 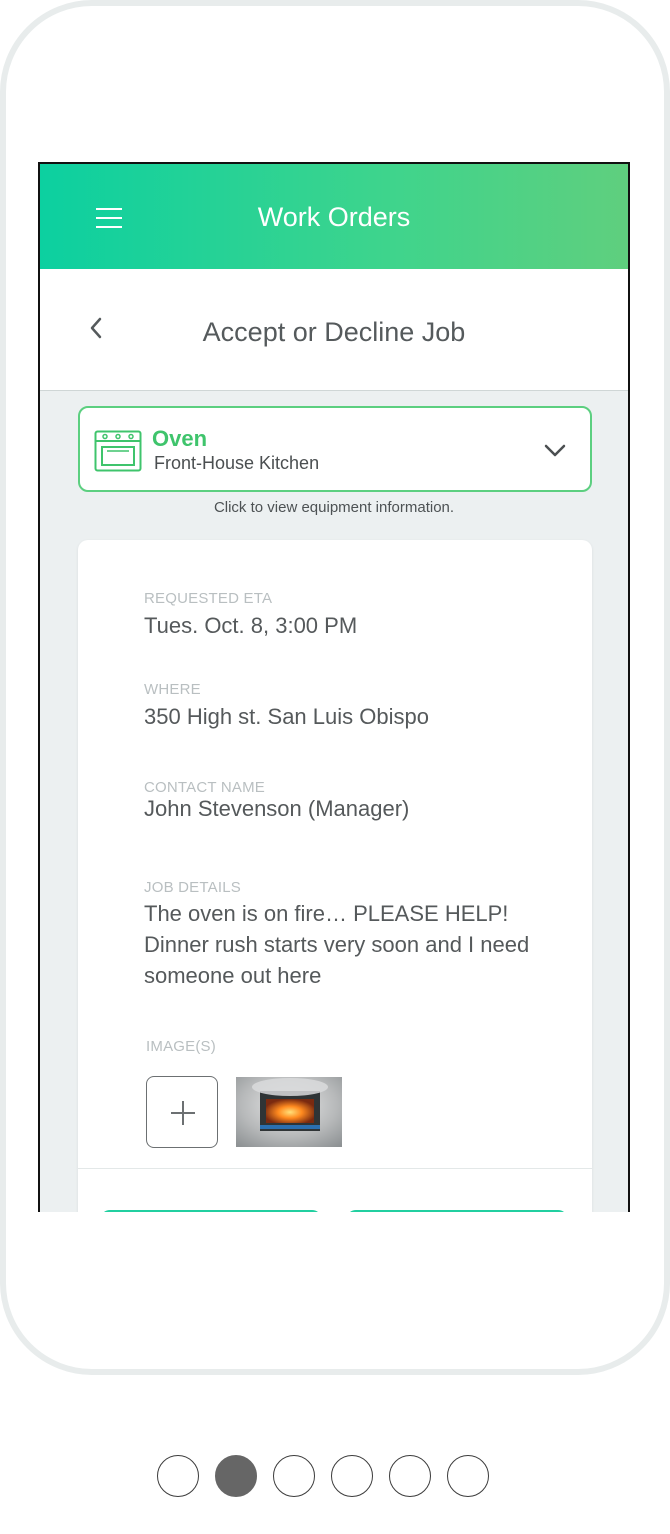 What do you see at coordinates (555, 450) in the screenshot?
I see `chevron-down-icon` at bounding box center [555, 450].